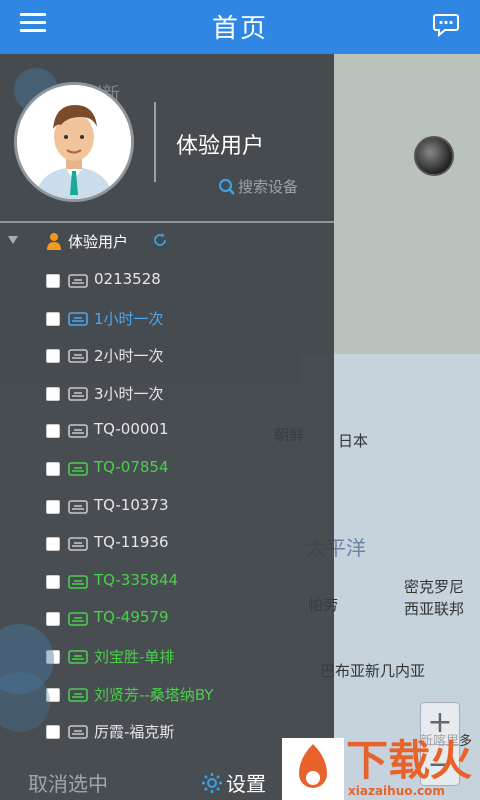 The width and height of the screenshot is (480, 800). I want to click on message-icon, so click(446, 24).